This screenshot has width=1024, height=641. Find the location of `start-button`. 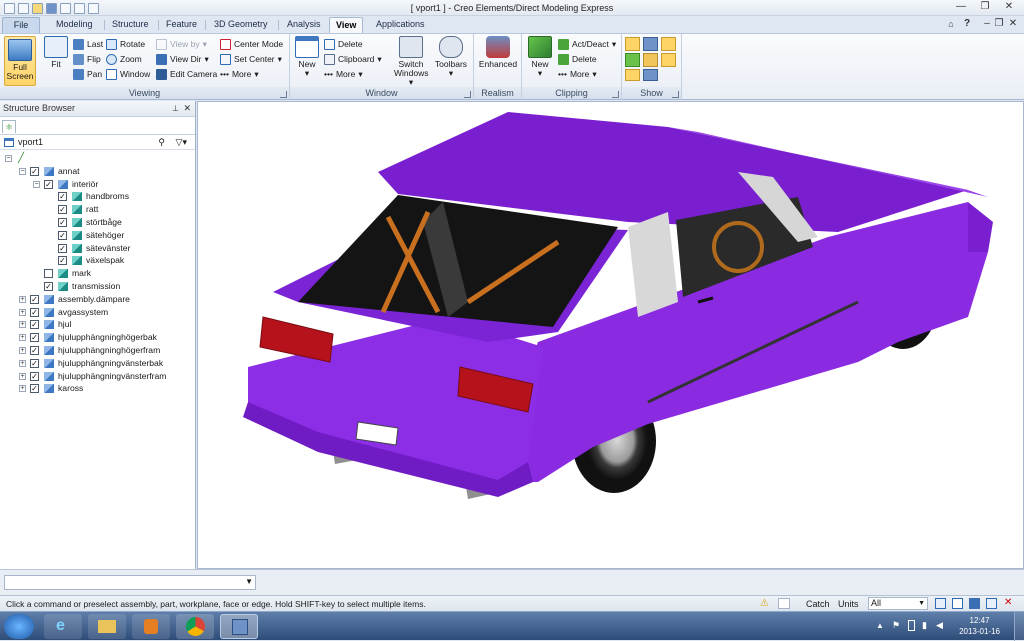

start-button is located at coordinates (19, 626).